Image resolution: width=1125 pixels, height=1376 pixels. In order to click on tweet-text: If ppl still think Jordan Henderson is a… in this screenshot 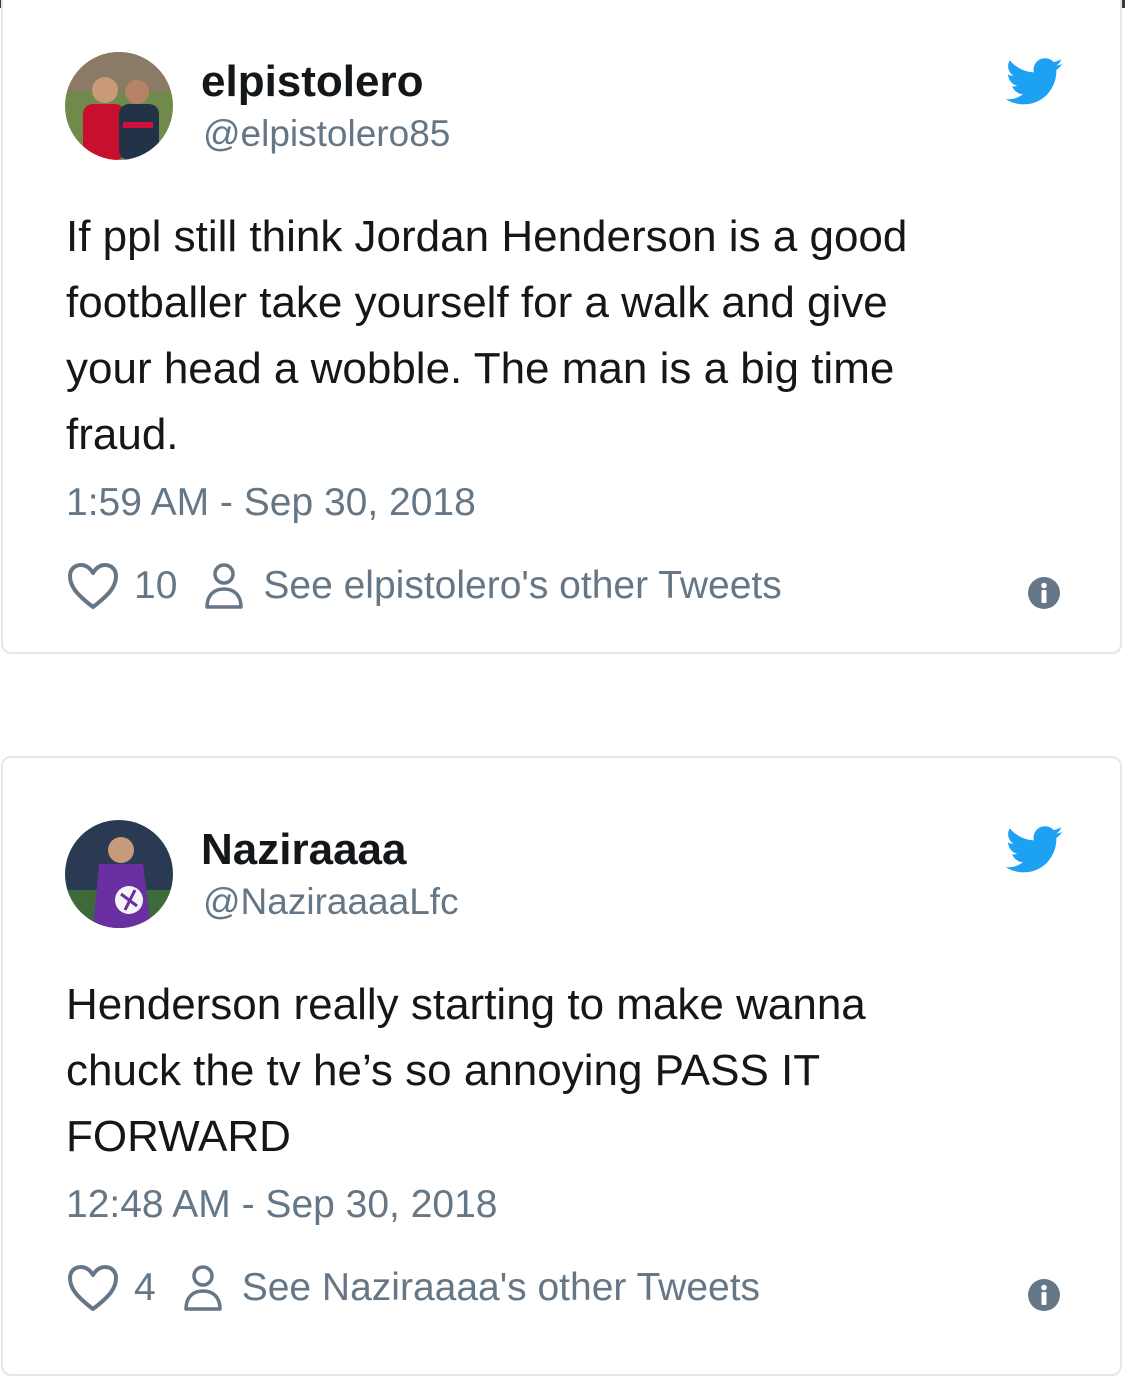, I will do `click(487, 335)`.